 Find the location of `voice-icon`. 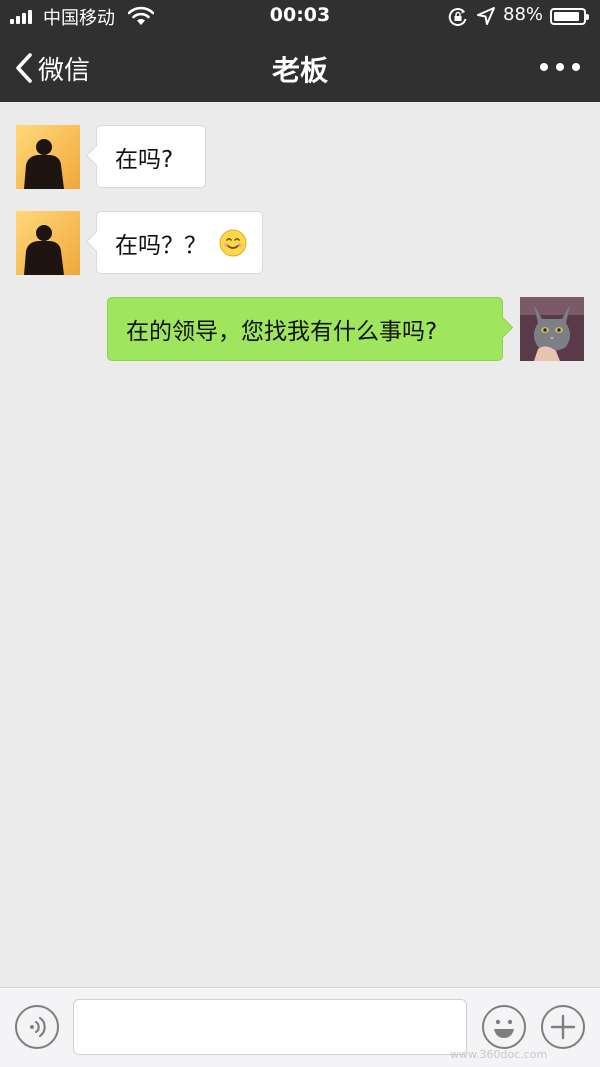

voice-icon is located at coordinates (38, 1027).